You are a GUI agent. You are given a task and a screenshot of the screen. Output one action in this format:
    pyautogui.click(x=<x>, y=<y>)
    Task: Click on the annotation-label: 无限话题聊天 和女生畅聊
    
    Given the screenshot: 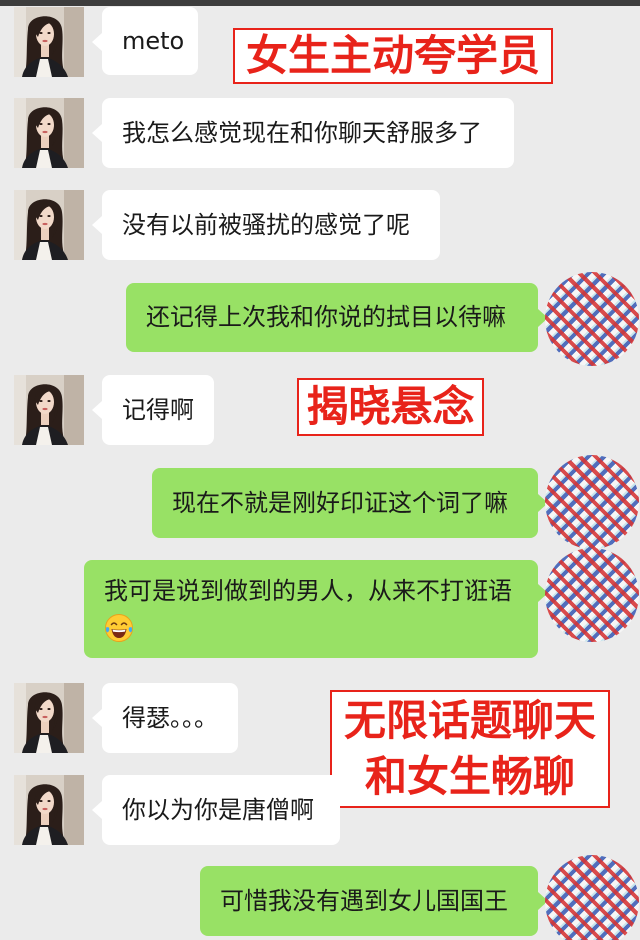 What is the action you would take?
    pyautogui.click(x=470, y=749)
    